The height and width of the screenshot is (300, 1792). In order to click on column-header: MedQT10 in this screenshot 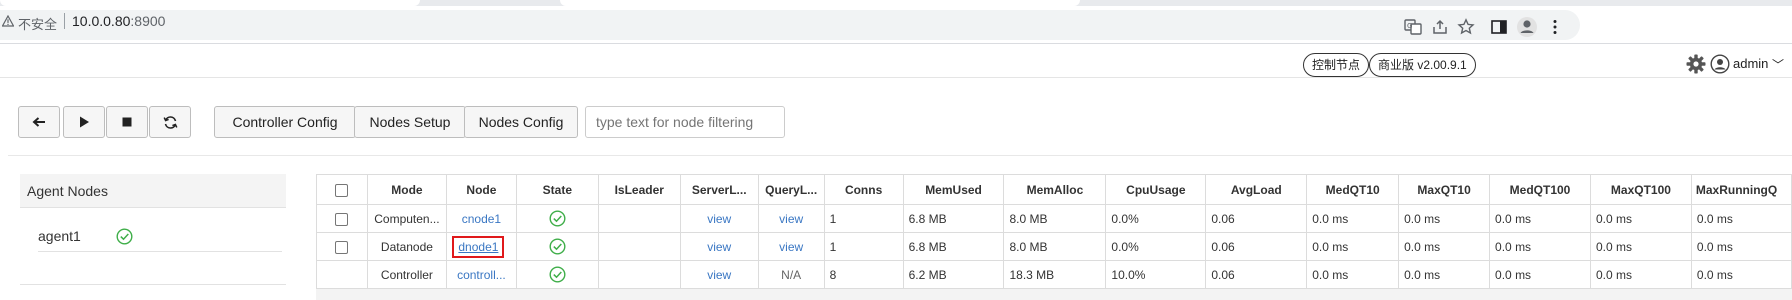, I will do `click(1353, 189)`.